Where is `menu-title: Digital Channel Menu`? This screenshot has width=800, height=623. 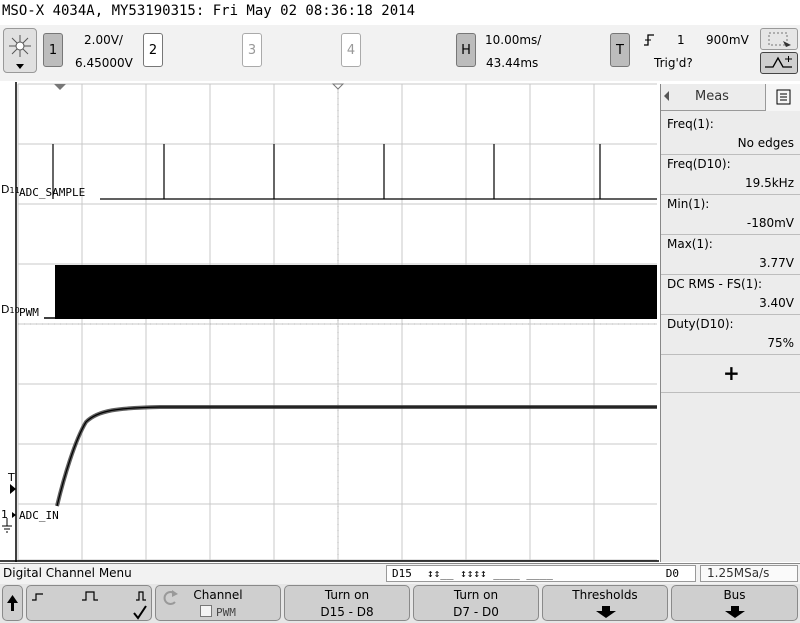
menu-title: Digital Channel Menu is located at coordinates (67, 573).